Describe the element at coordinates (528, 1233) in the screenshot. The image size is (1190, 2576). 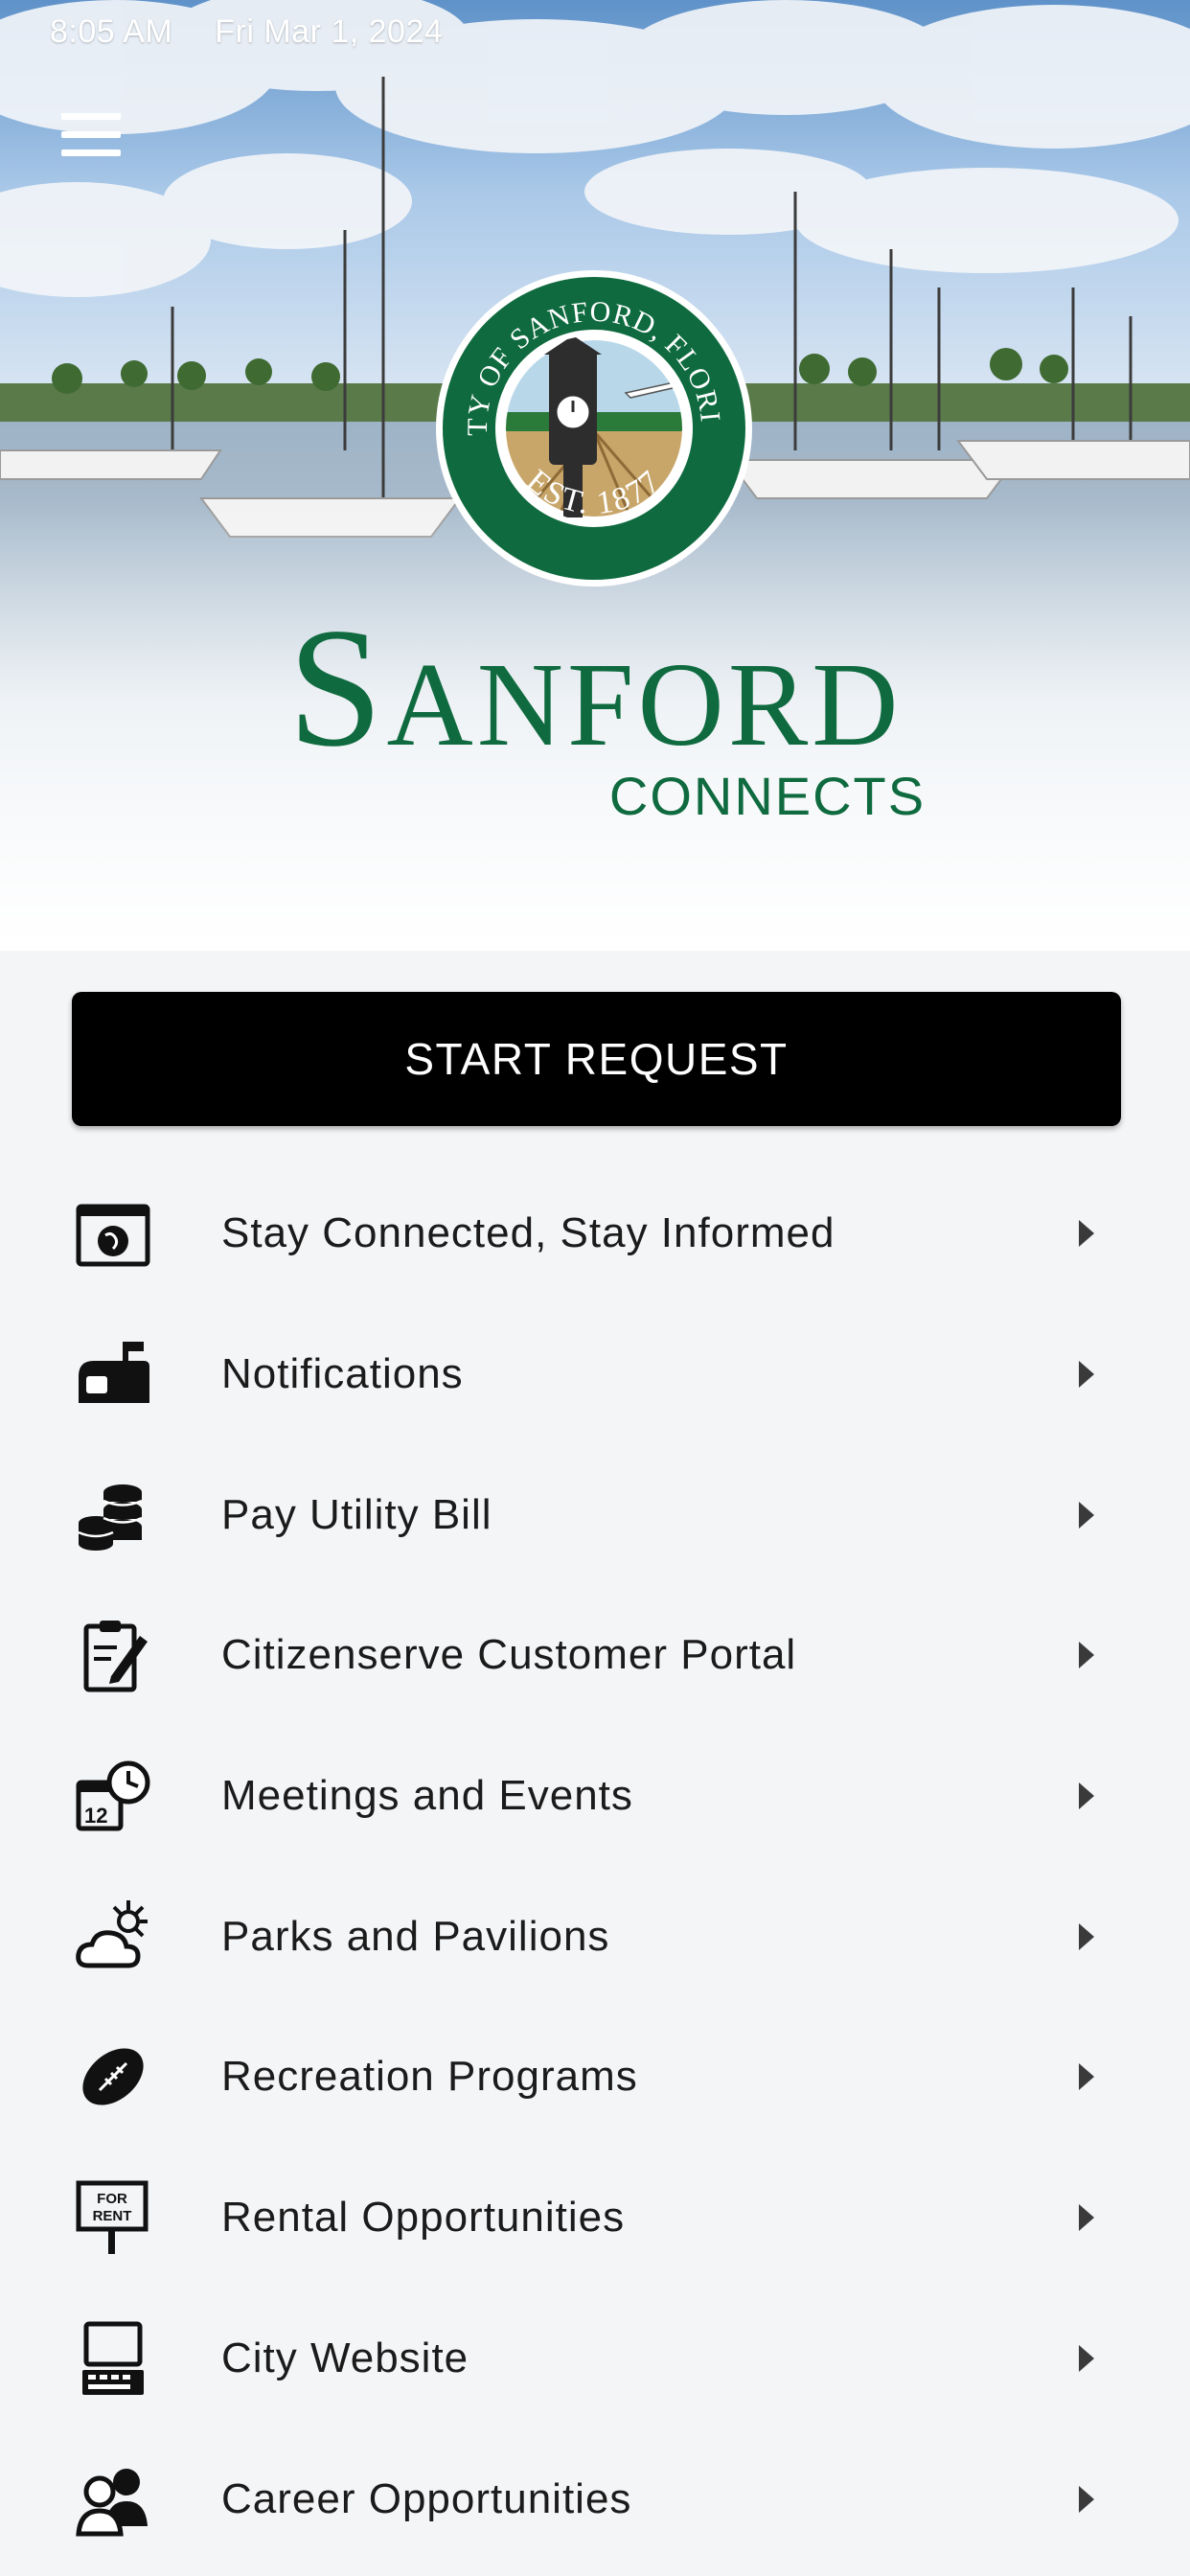
I see `list-item-label: Stay Connected, Stay Informed` at that location.